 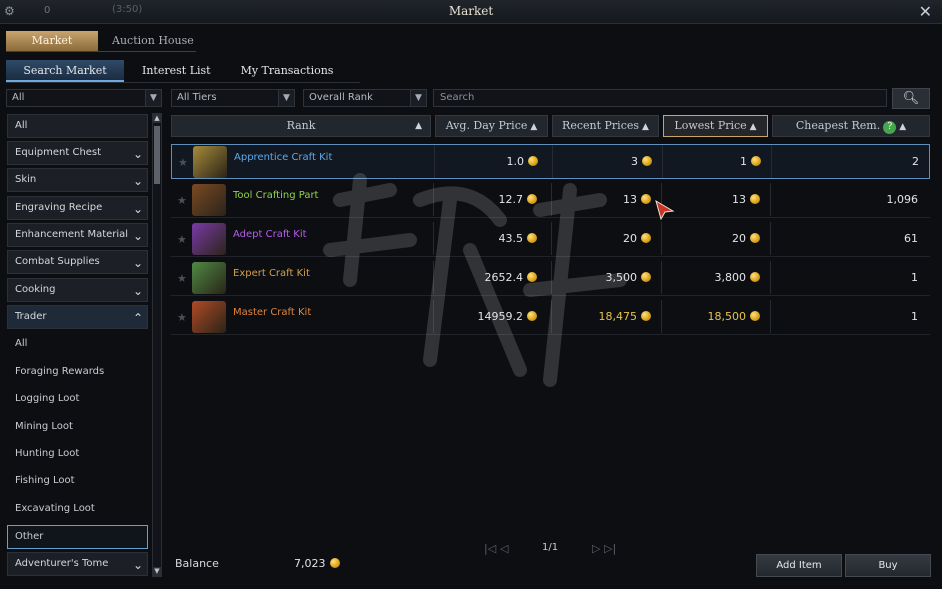 What do you see at coordinates (62, 563) in the screenshot?
I see `sidebar-item-label: Adventurer's Tome` at bounding box center [62, 563].